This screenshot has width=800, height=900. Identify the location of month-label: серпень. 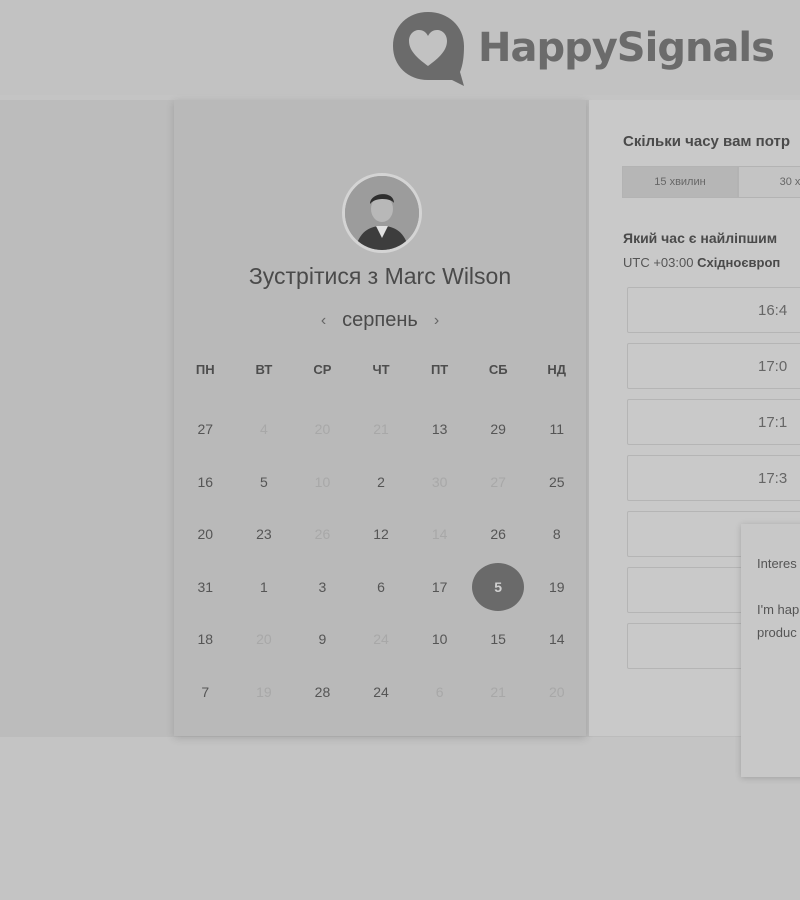
(380, 320).